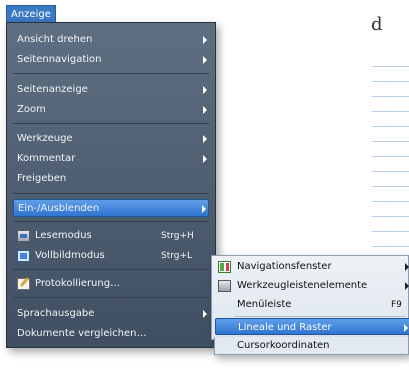 The width and height of the screenshot is (409, 380). Describe the element at coordinates (111, 208) in the screenshot. I see `menu-item-ein-ausblenden: Ein-/Ausblenden` at that location.